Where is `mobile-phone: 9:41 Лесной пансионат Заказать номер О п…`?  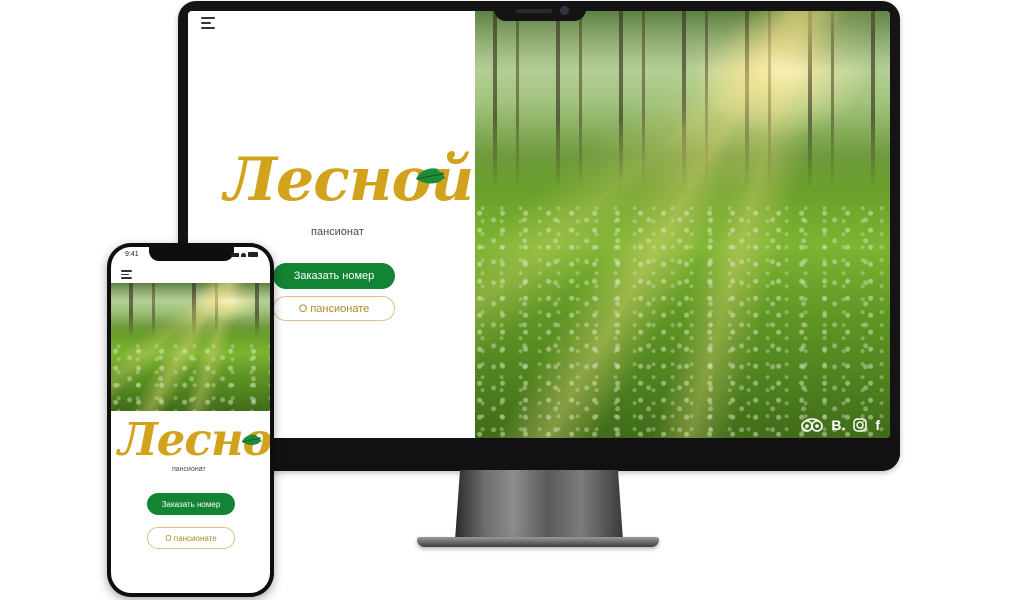
mobile-phone: 9:41 Лесной пансионат Заказать номер О п… is located at coordinates (190, 420).